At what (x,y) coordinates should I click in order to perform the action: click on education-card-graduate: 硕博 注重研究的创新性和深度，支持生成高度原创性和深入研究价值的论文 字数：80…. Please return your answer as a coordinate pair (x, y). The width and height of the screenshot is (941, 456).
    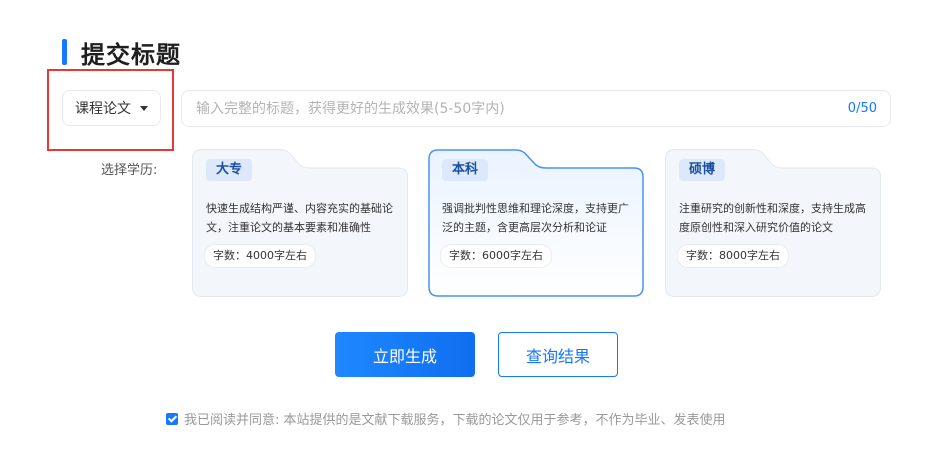
    Looking at the image, I should click on (773, 223).